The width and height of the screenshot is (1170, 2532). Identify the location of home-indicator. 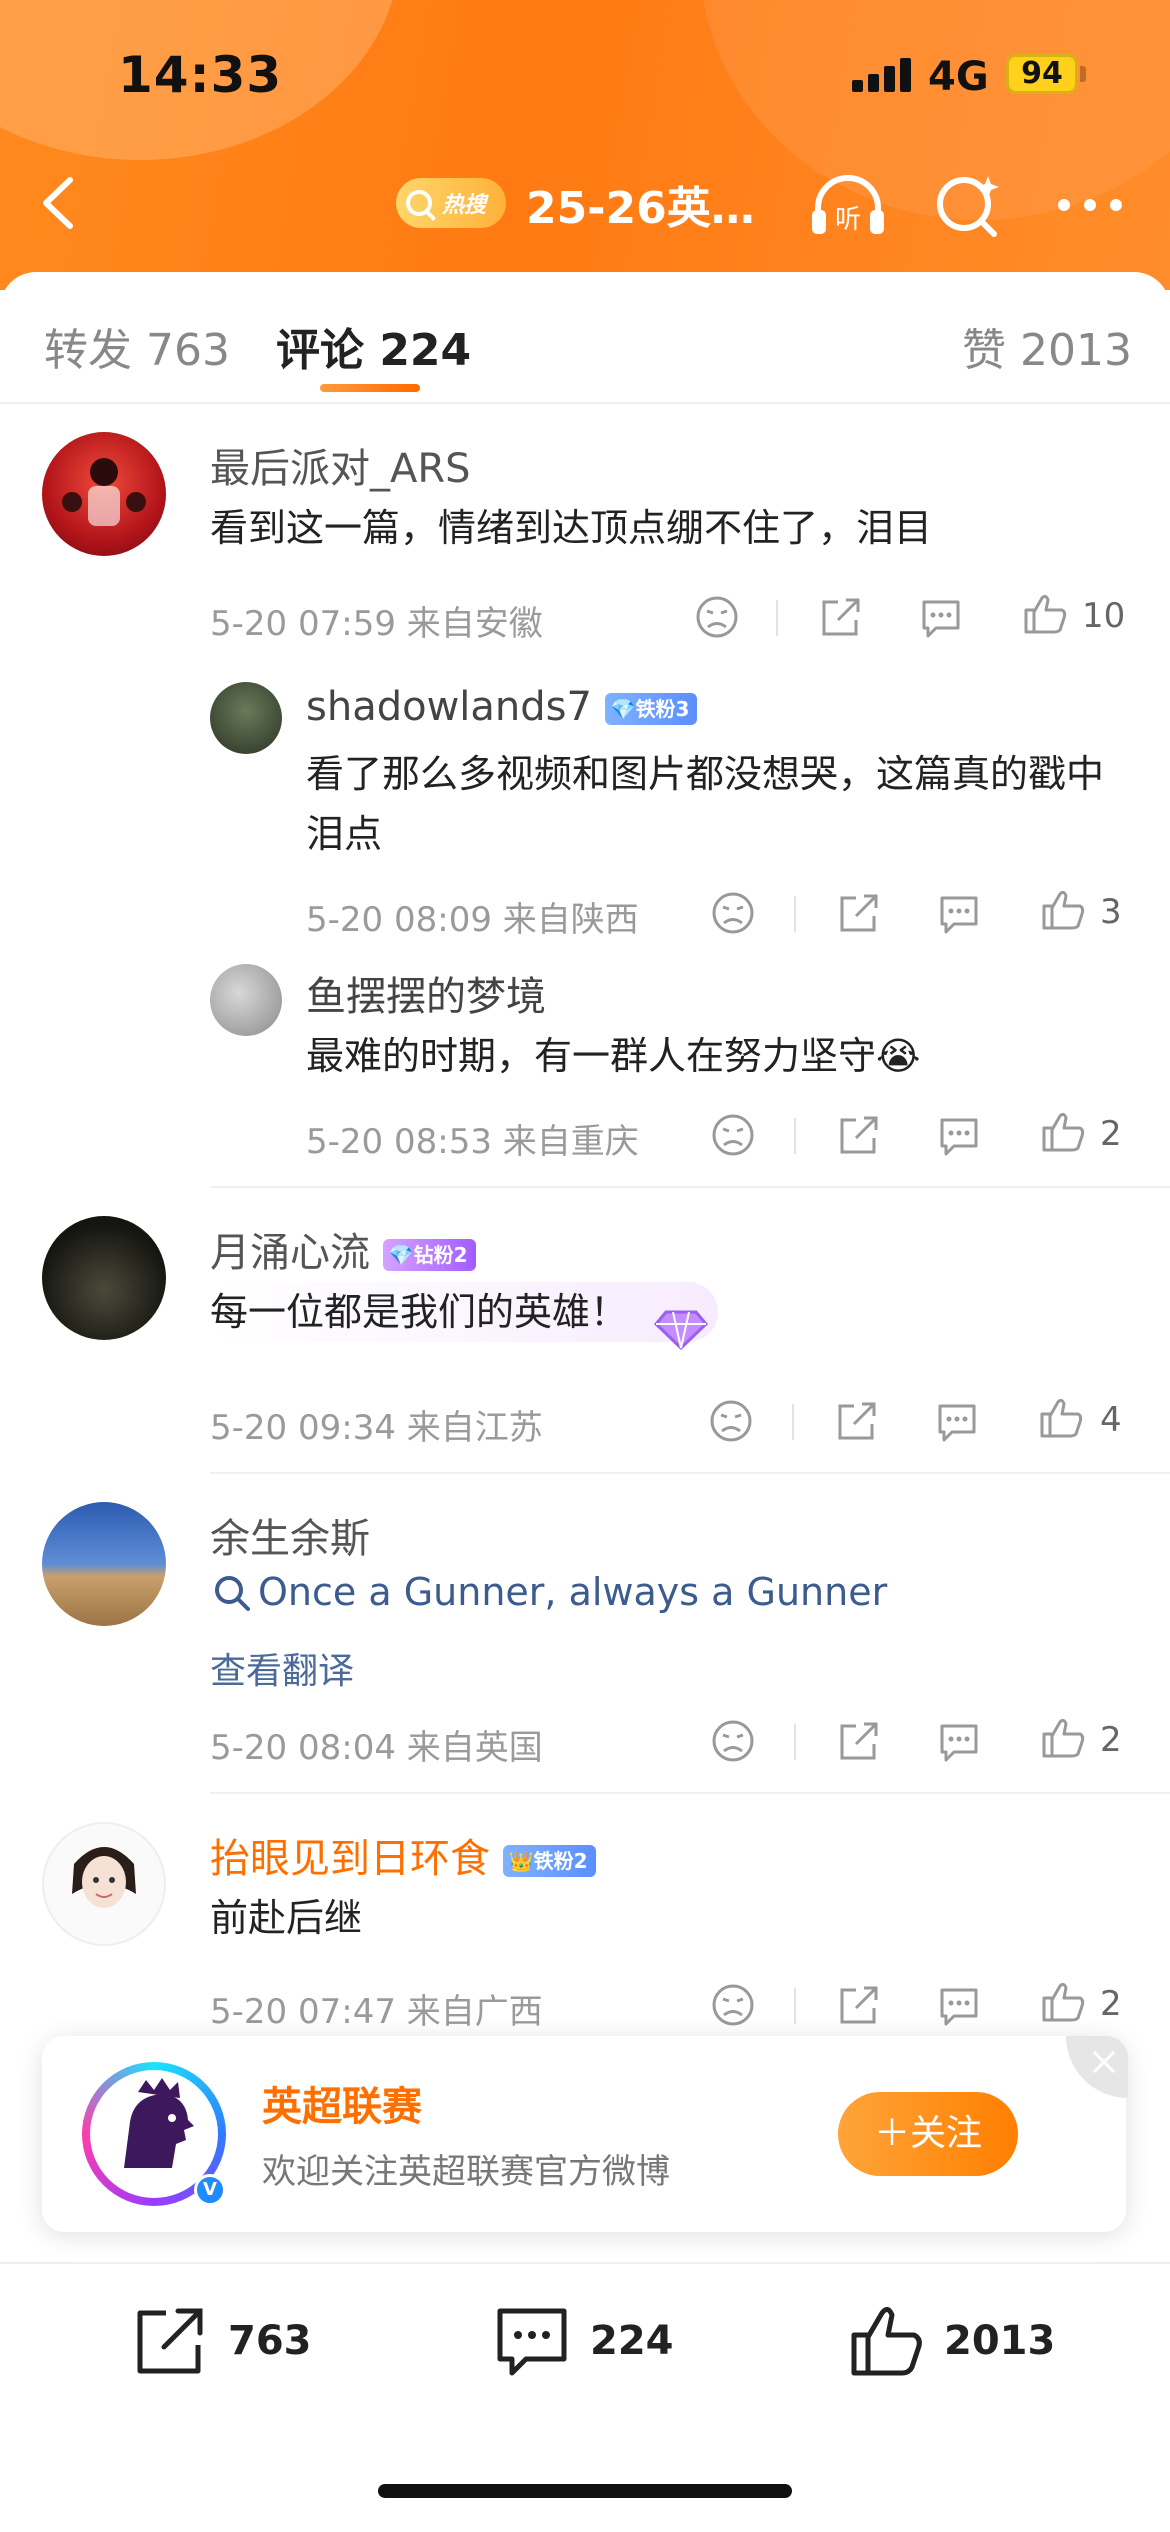
(585, 2491).